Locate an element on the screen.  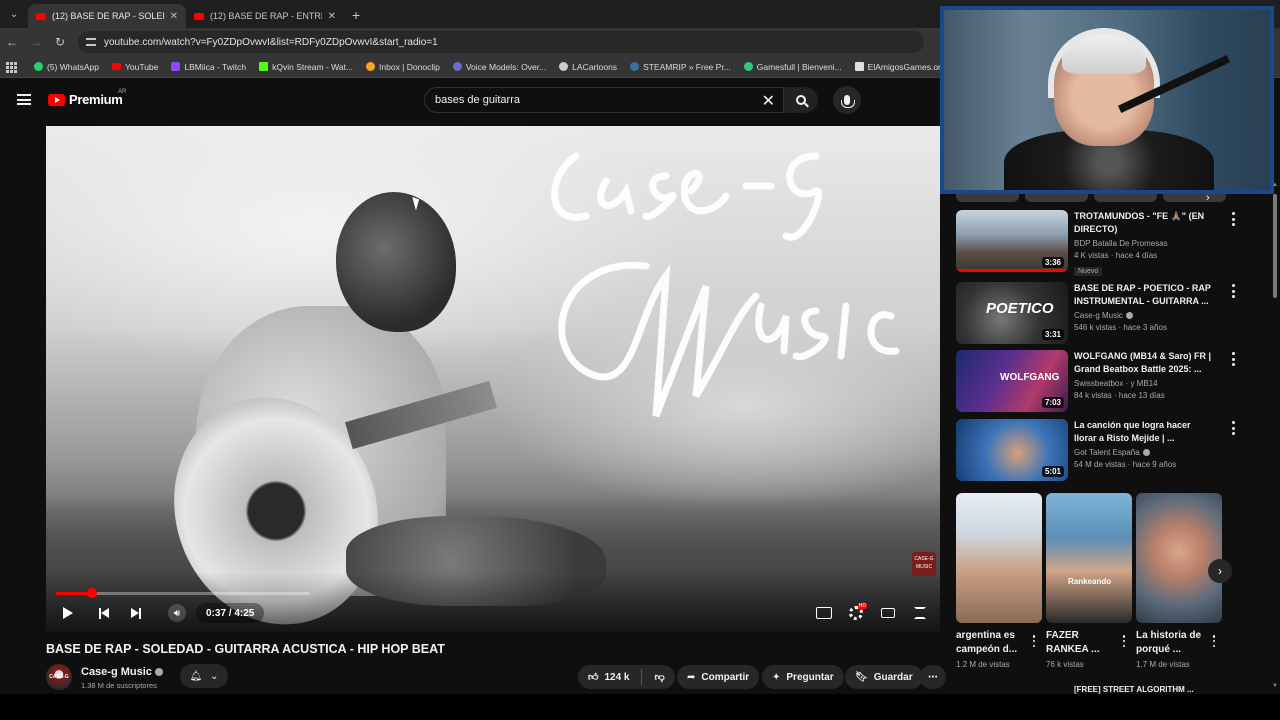
theater-mode-button is located at coordinates (888, 613).